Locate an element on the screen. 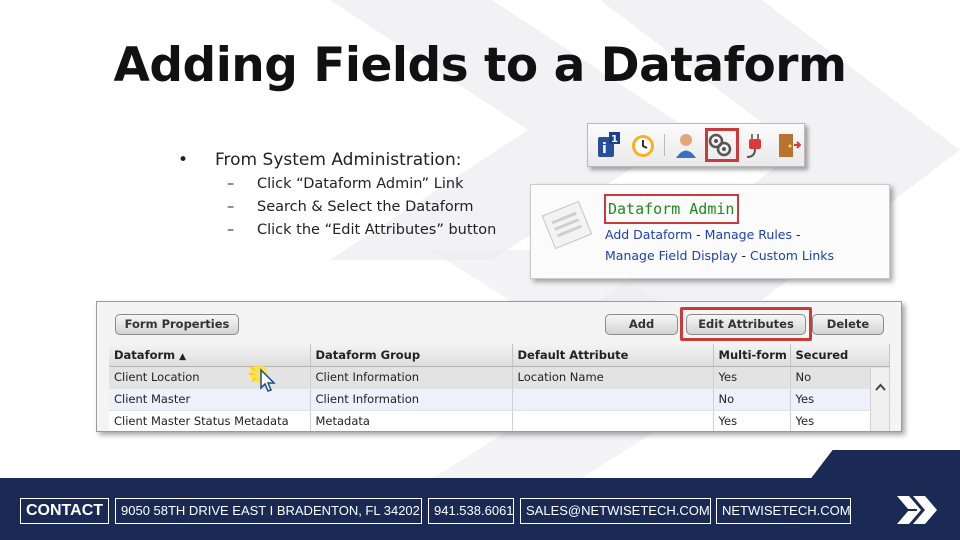  column-header-dataform: Dataform ▲ is located at coordinates (210, 355).